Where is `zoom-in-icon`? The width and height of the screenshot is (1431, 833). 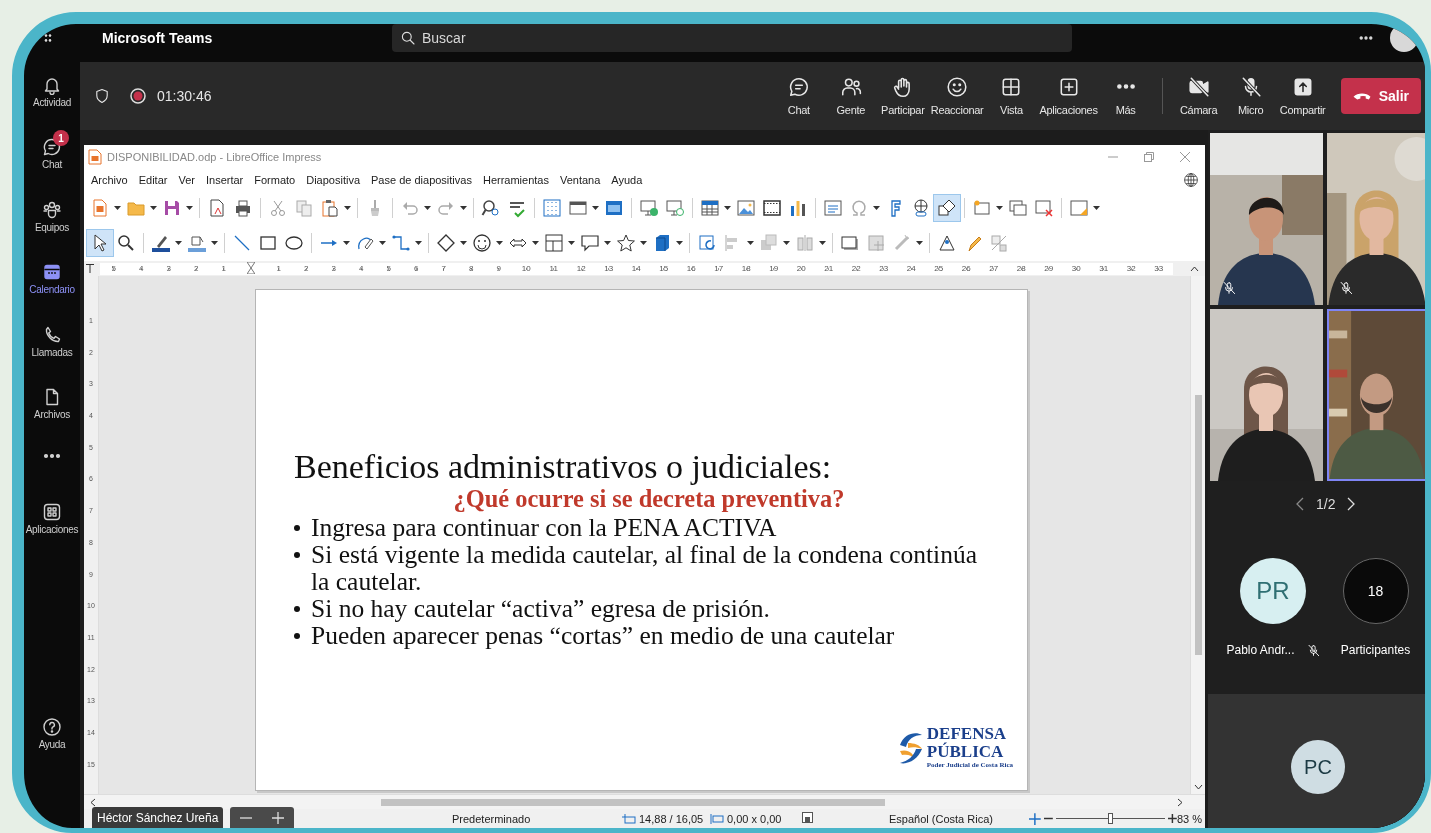 zoom-in-icon is located at coordinates (1172, 818).